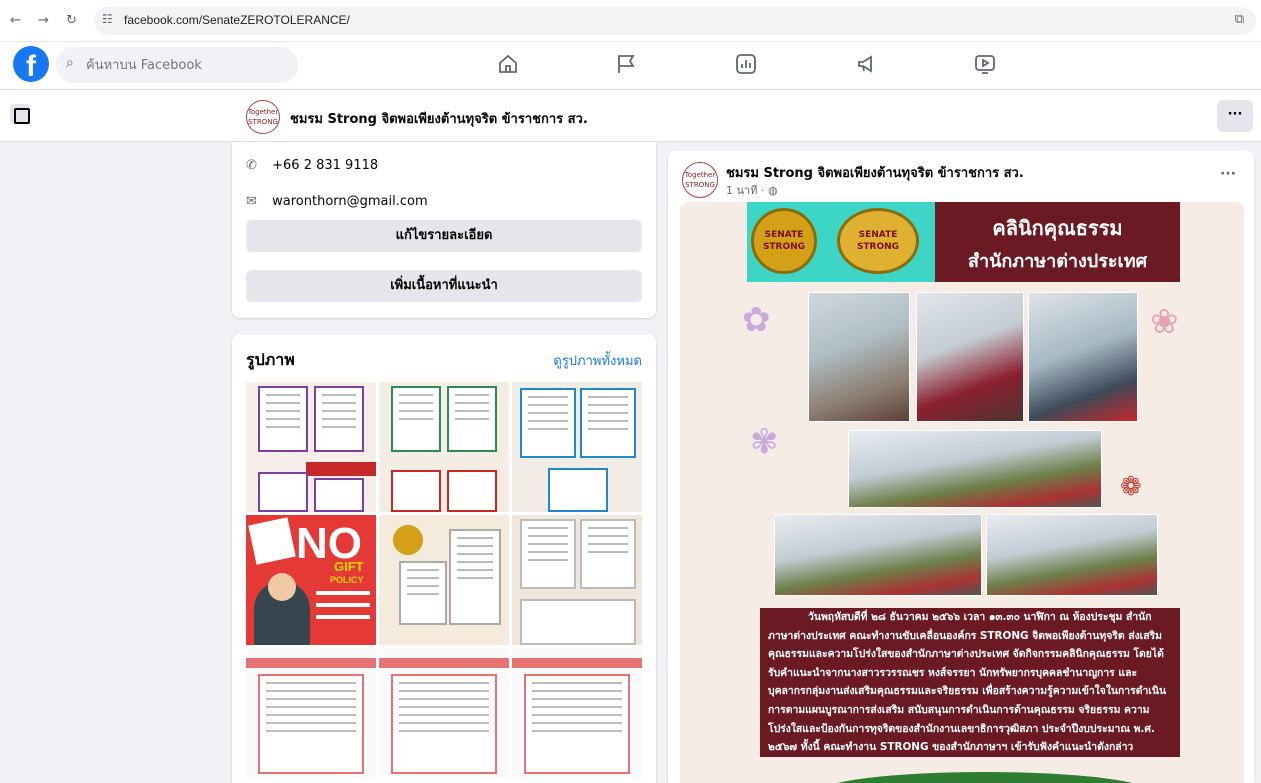 This screenshot has width=1261, height=783. What do you see at coordinates (878, 241) in the screenshot?
I see `senate-strong-logo: SENATE STRONG` at bounding box center [878, 241].